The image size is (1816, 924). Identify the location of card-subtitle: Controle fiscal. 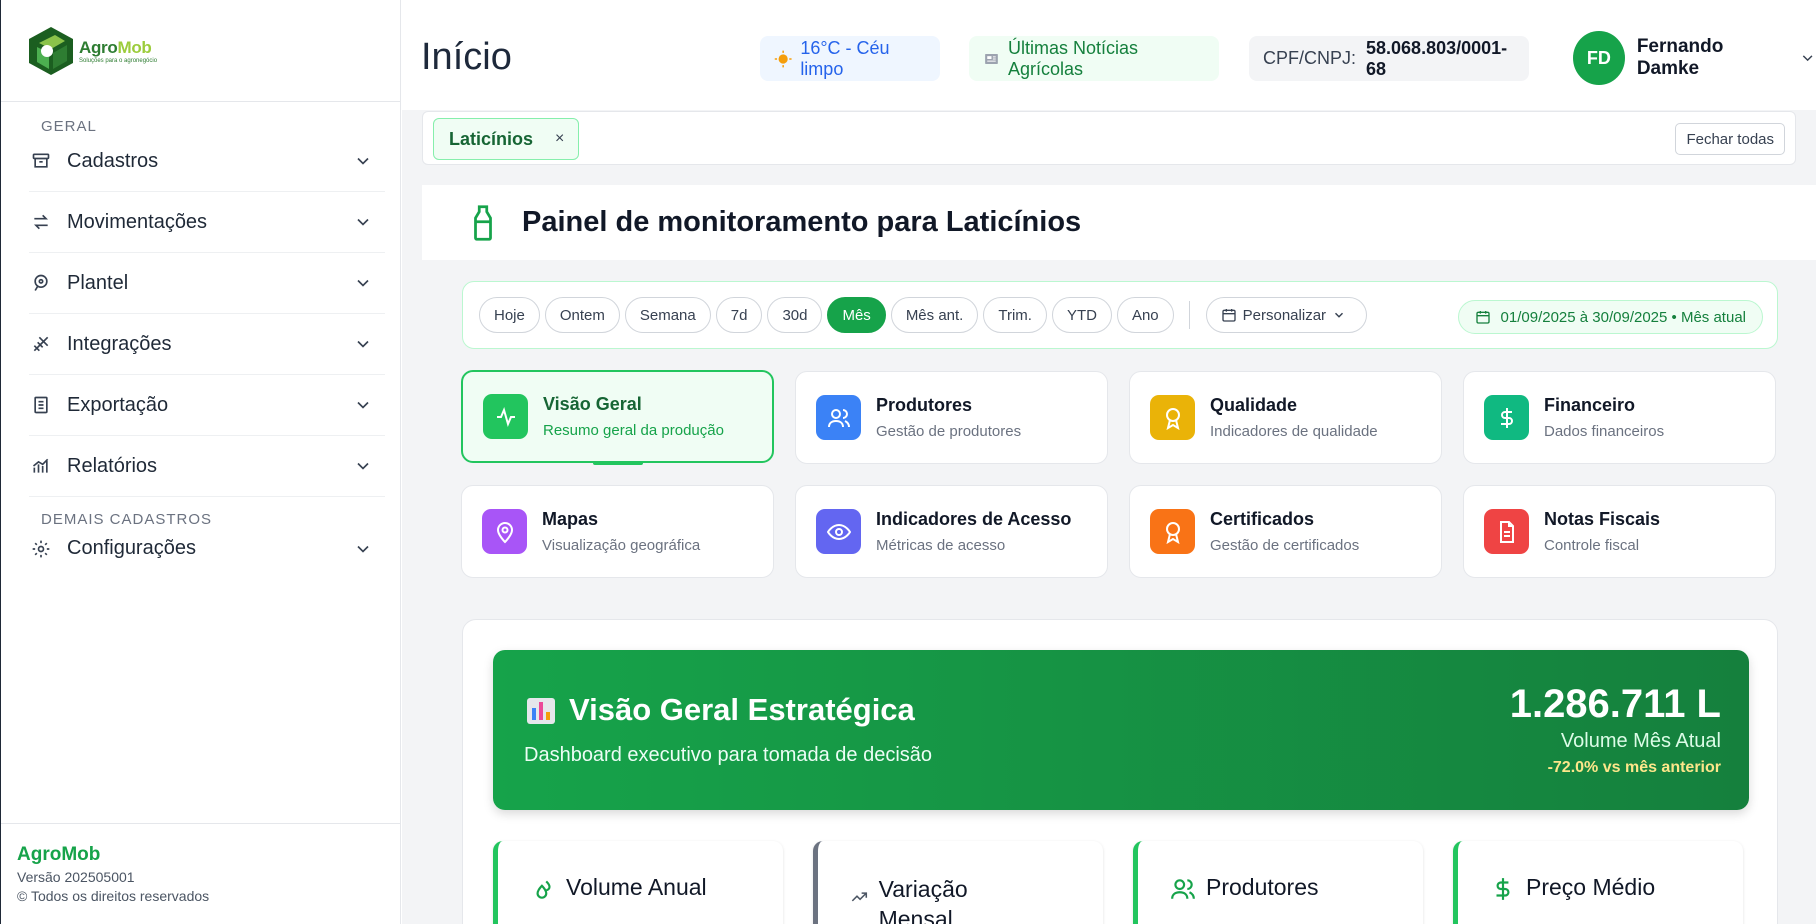
(1592, 545).